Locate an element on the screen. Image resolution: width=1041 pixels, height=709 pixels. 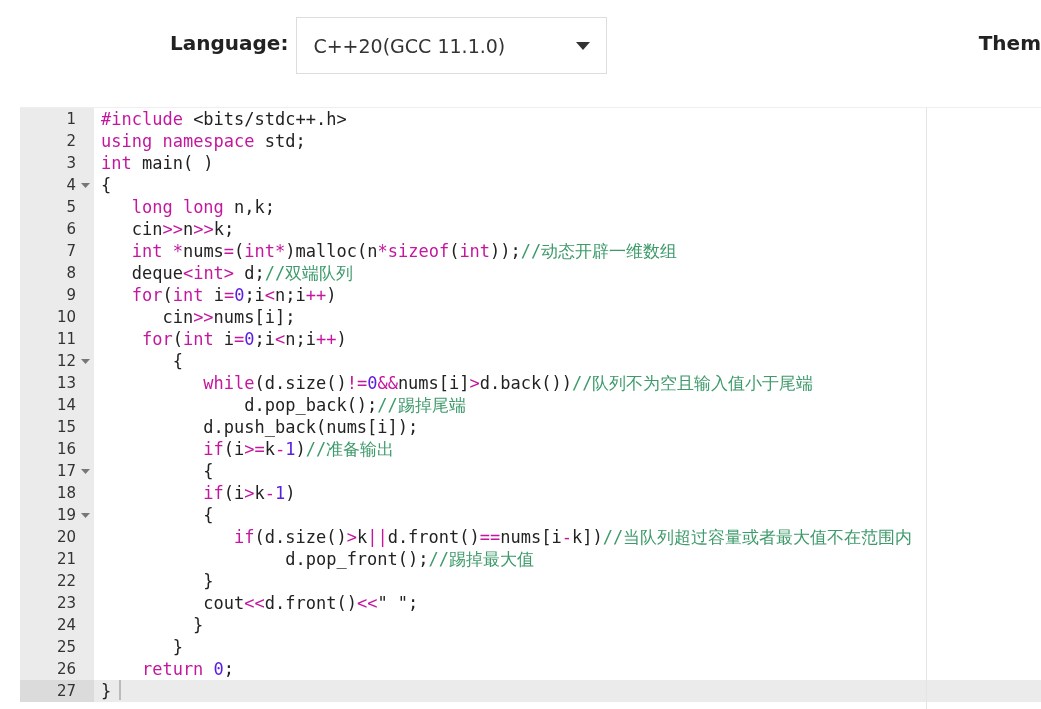
language-select: C++20(GCC 11.1.0) is located at coordinates (452, 45).